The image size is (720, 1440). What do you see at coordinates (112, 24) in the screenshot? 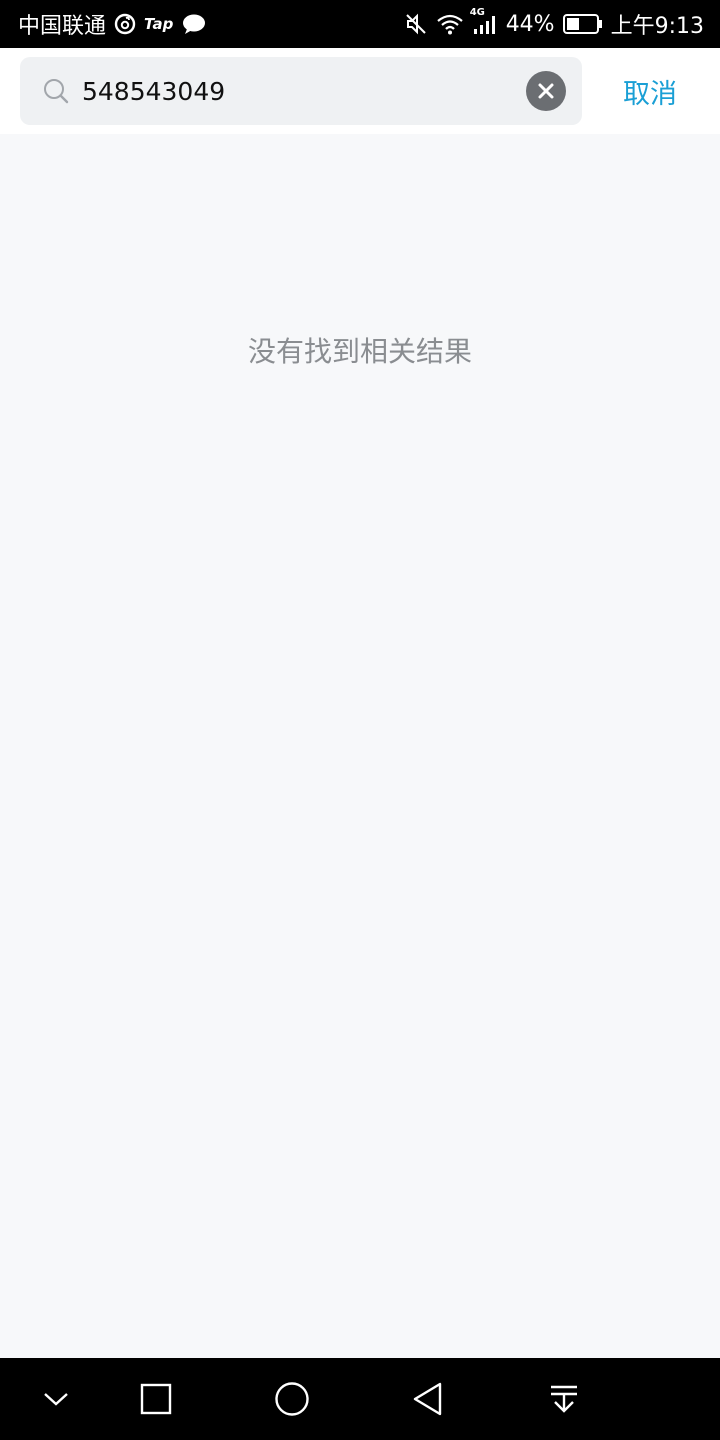
I see `status-bar-left: 中国联通 Tap` at bounding box center [112, 24].